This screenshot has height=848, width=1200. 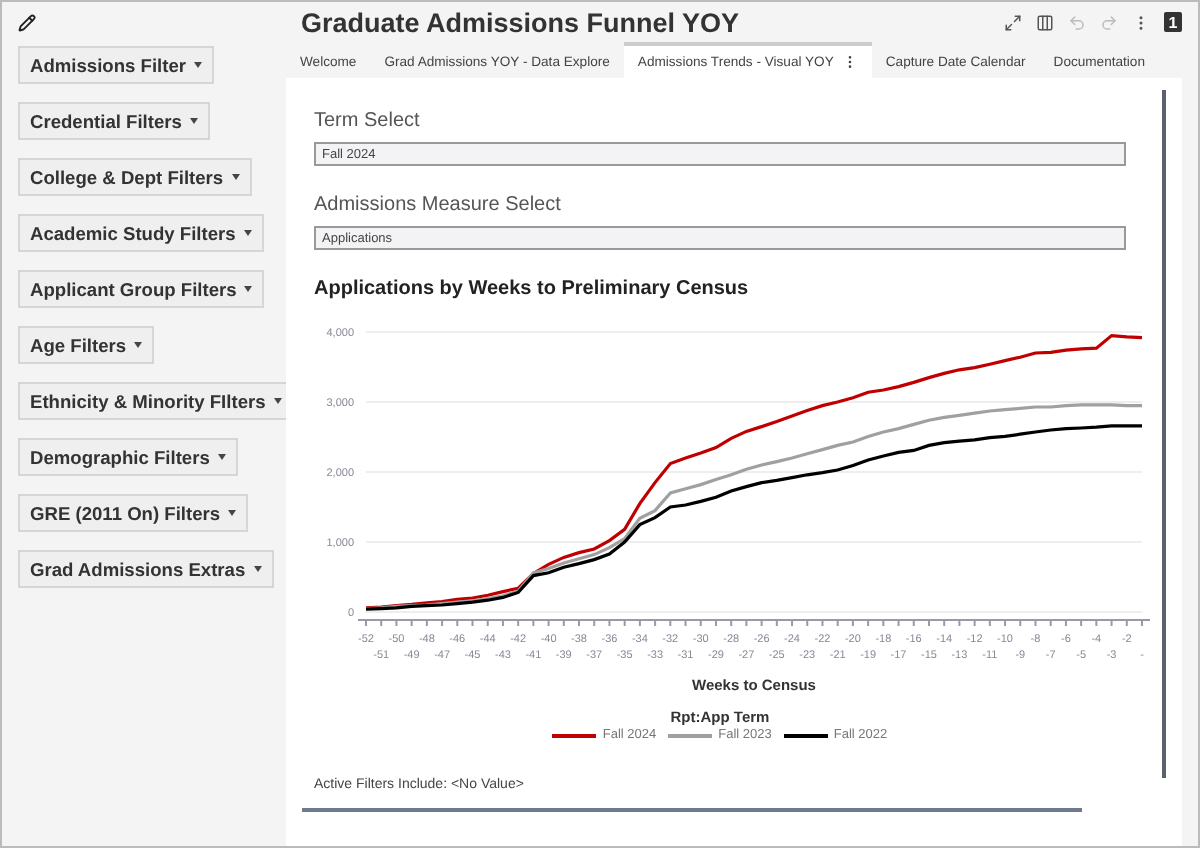 I want to click on filter-button: Credential Filters, so click(x=114, y=121).